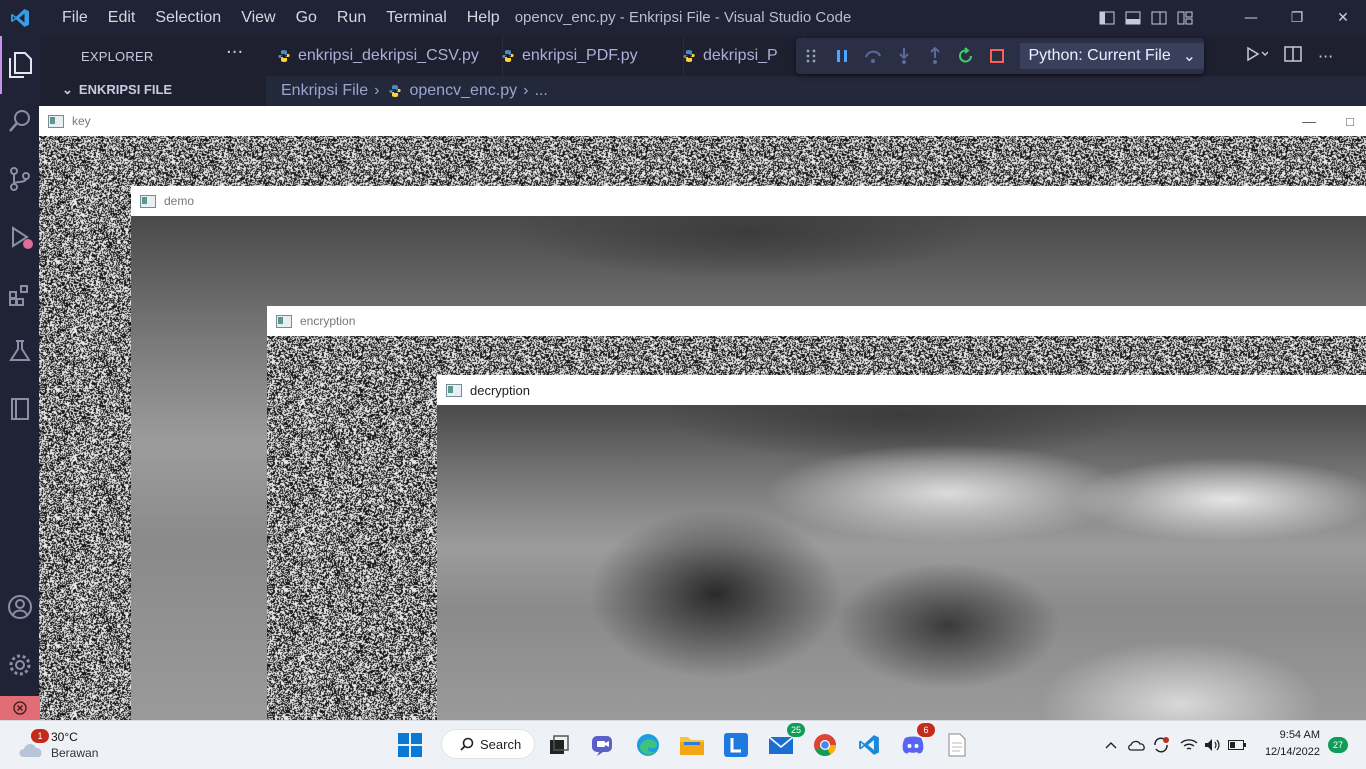 The height and width of the screenshot is (769, 1366). I want to click on remote-indicator, so click(20, 708).